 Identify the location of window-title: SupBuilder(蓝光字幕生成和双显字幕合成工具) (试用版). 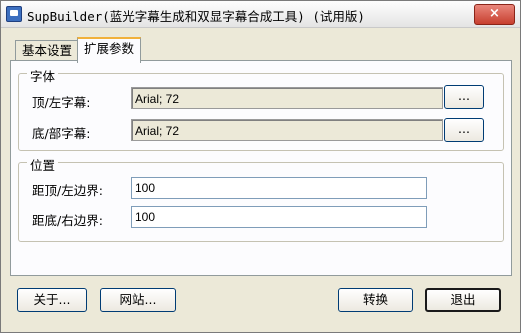
(196, 16).